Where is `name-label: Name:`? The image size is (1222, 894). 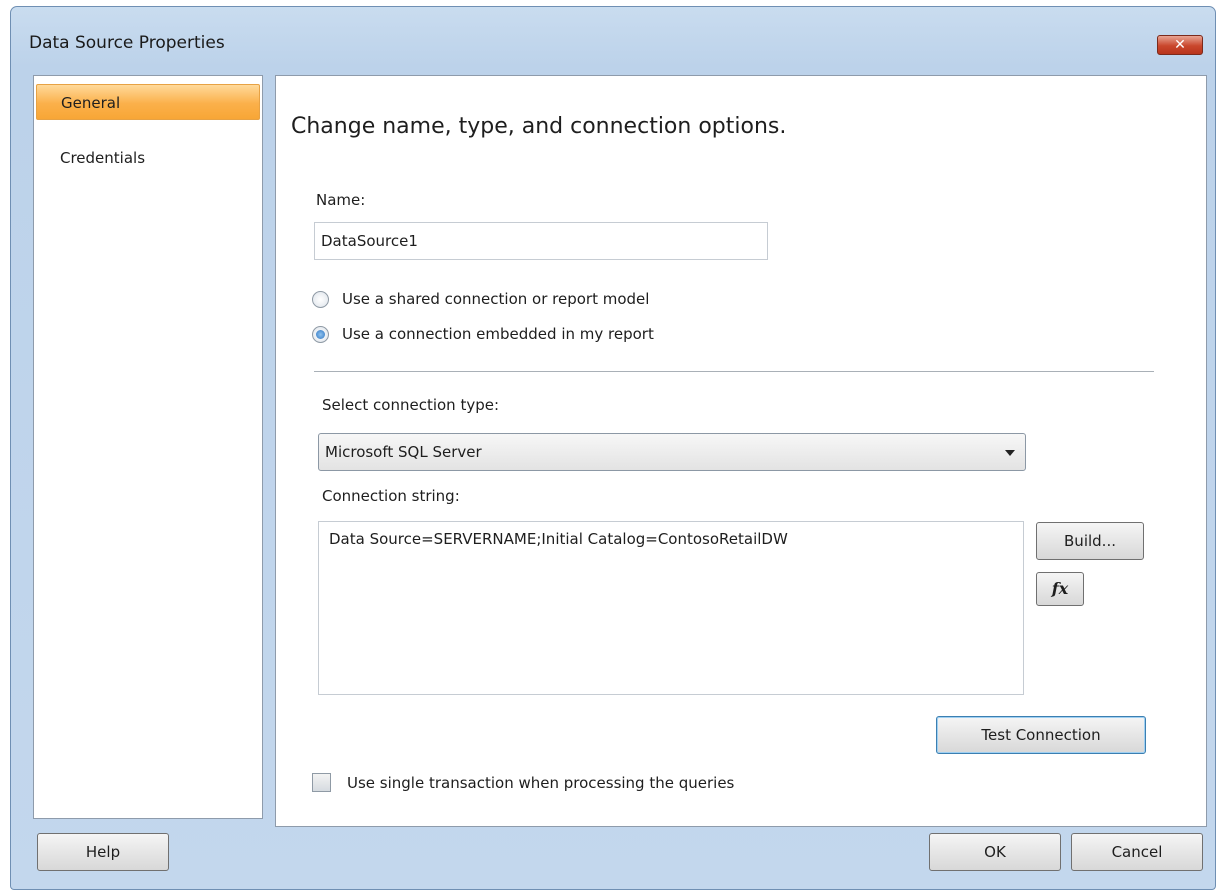
name-label: Name: is located at coordinates (341, 200).